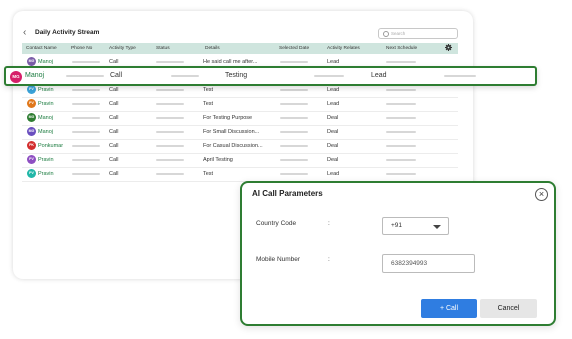 Image resolution: width=572 pixels, height=339 pixels. Describe the element at coordinates (449, 308) in the screenshot. I see `call-button: + Call` at that location.